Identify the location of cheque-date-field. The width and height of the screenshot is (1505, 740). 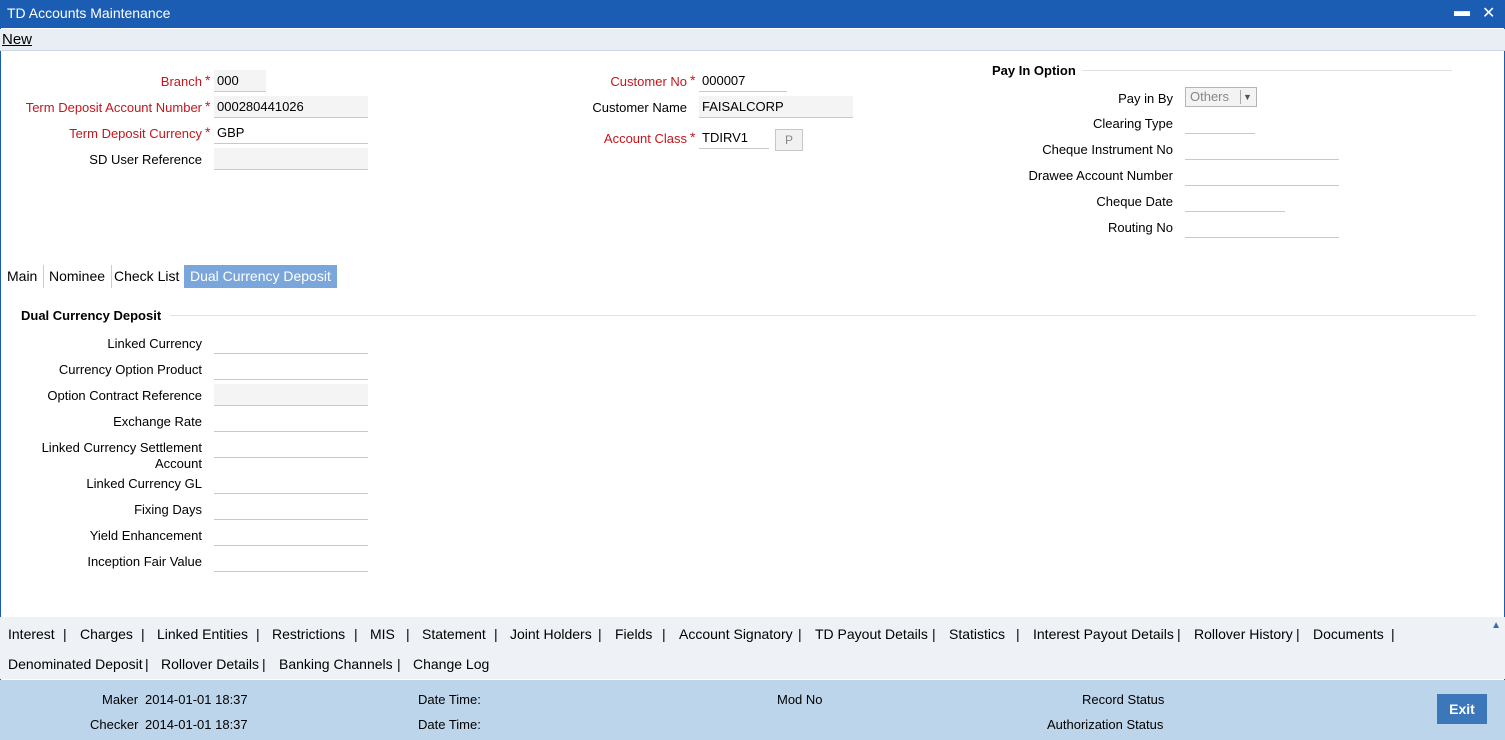
(1235, 201).